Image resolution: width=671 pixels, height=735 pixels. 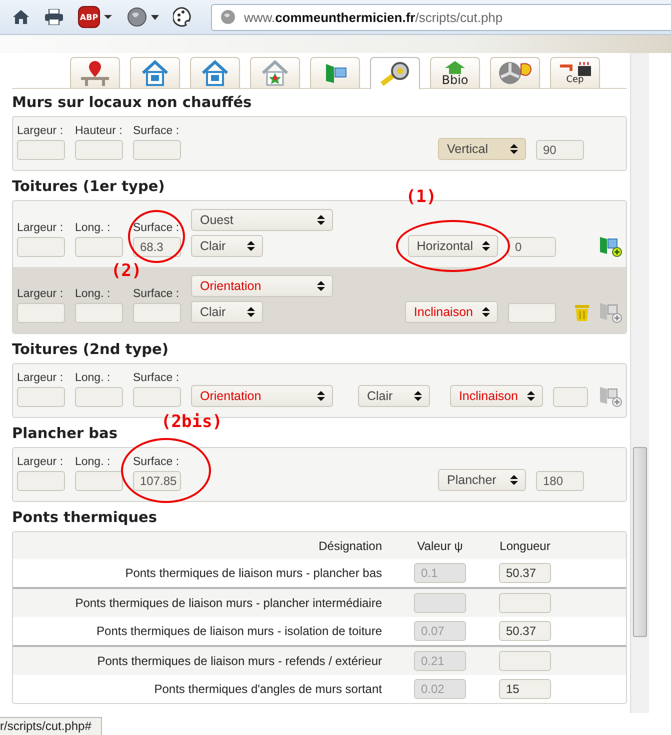 I want to click on section-title: Plancher bas, so click(x=65, y=434).